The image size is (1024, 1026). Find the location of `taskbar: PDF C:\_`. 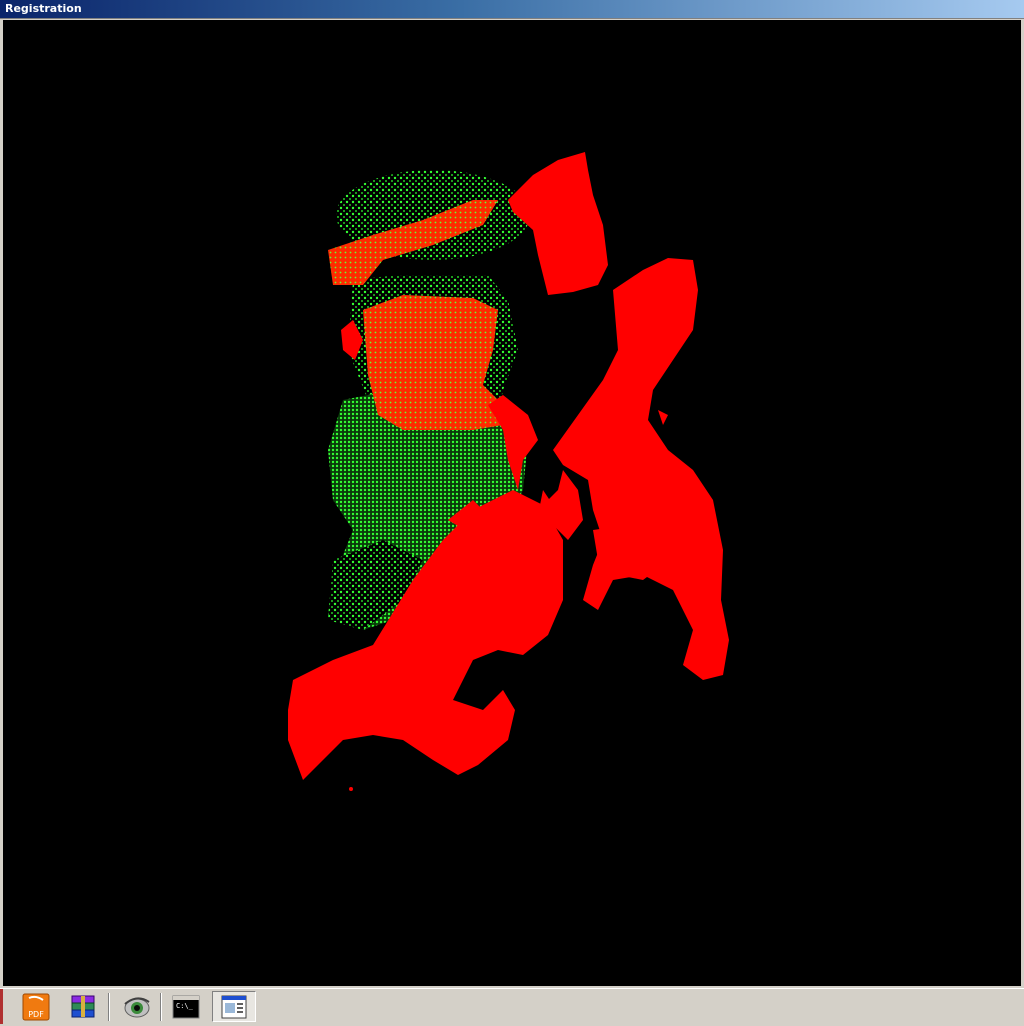

taskbar: PDF C:\_ is located at coordinates (512, 1006).